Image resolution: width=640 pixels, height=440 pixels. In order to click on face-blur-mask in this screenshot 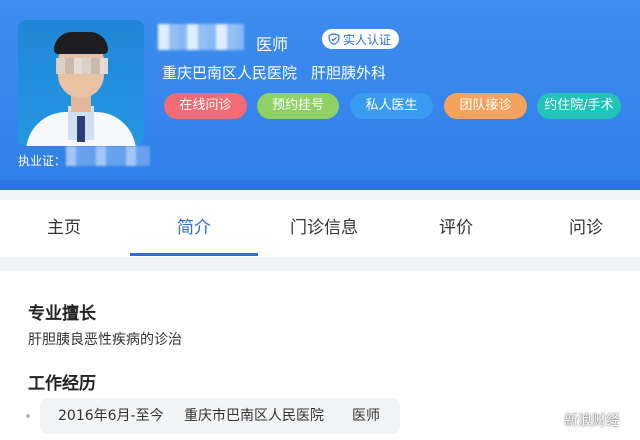, I will do `click(82, 66)`.